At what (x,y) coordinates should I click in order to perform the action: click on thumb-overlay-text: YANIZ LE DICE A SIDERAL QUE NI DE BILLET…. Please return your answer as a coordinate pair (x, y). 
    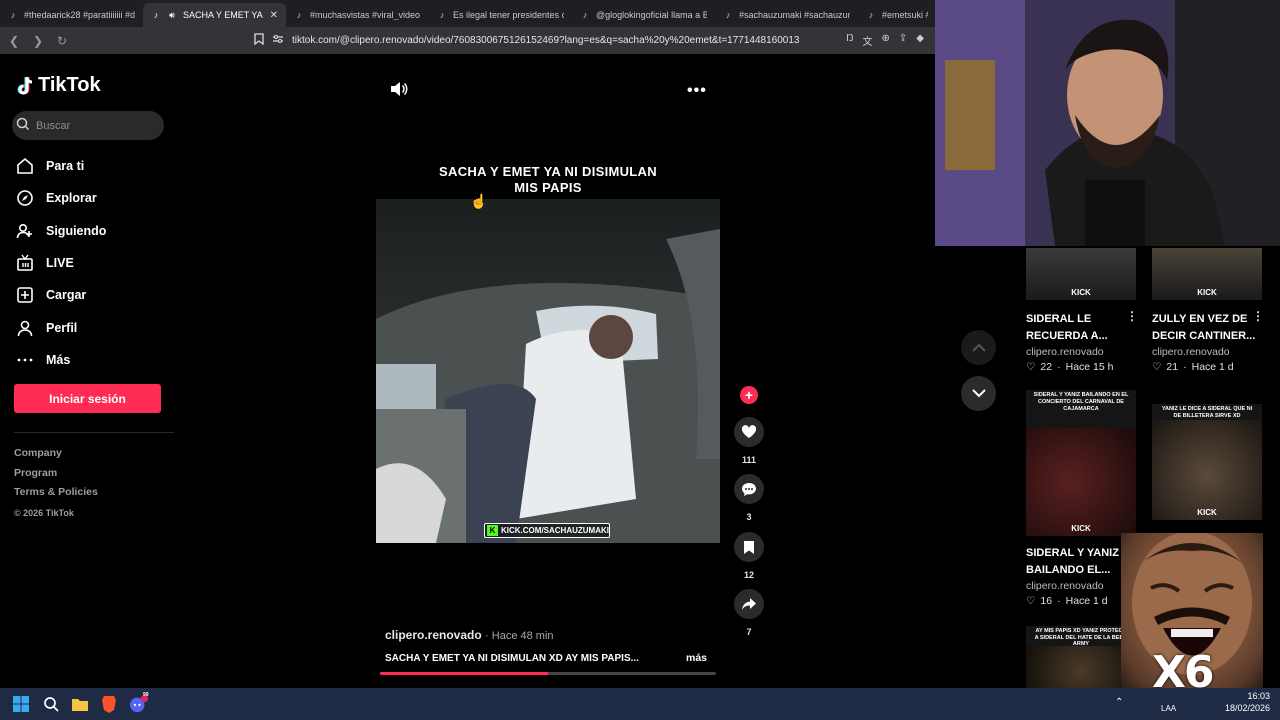
    Looking at the image, I should click on (1207, 412).